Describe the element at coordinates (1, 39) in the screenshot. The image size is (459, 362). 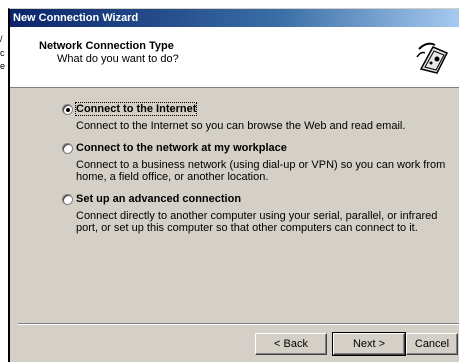
I see `background-text-fragment: /` at that location.